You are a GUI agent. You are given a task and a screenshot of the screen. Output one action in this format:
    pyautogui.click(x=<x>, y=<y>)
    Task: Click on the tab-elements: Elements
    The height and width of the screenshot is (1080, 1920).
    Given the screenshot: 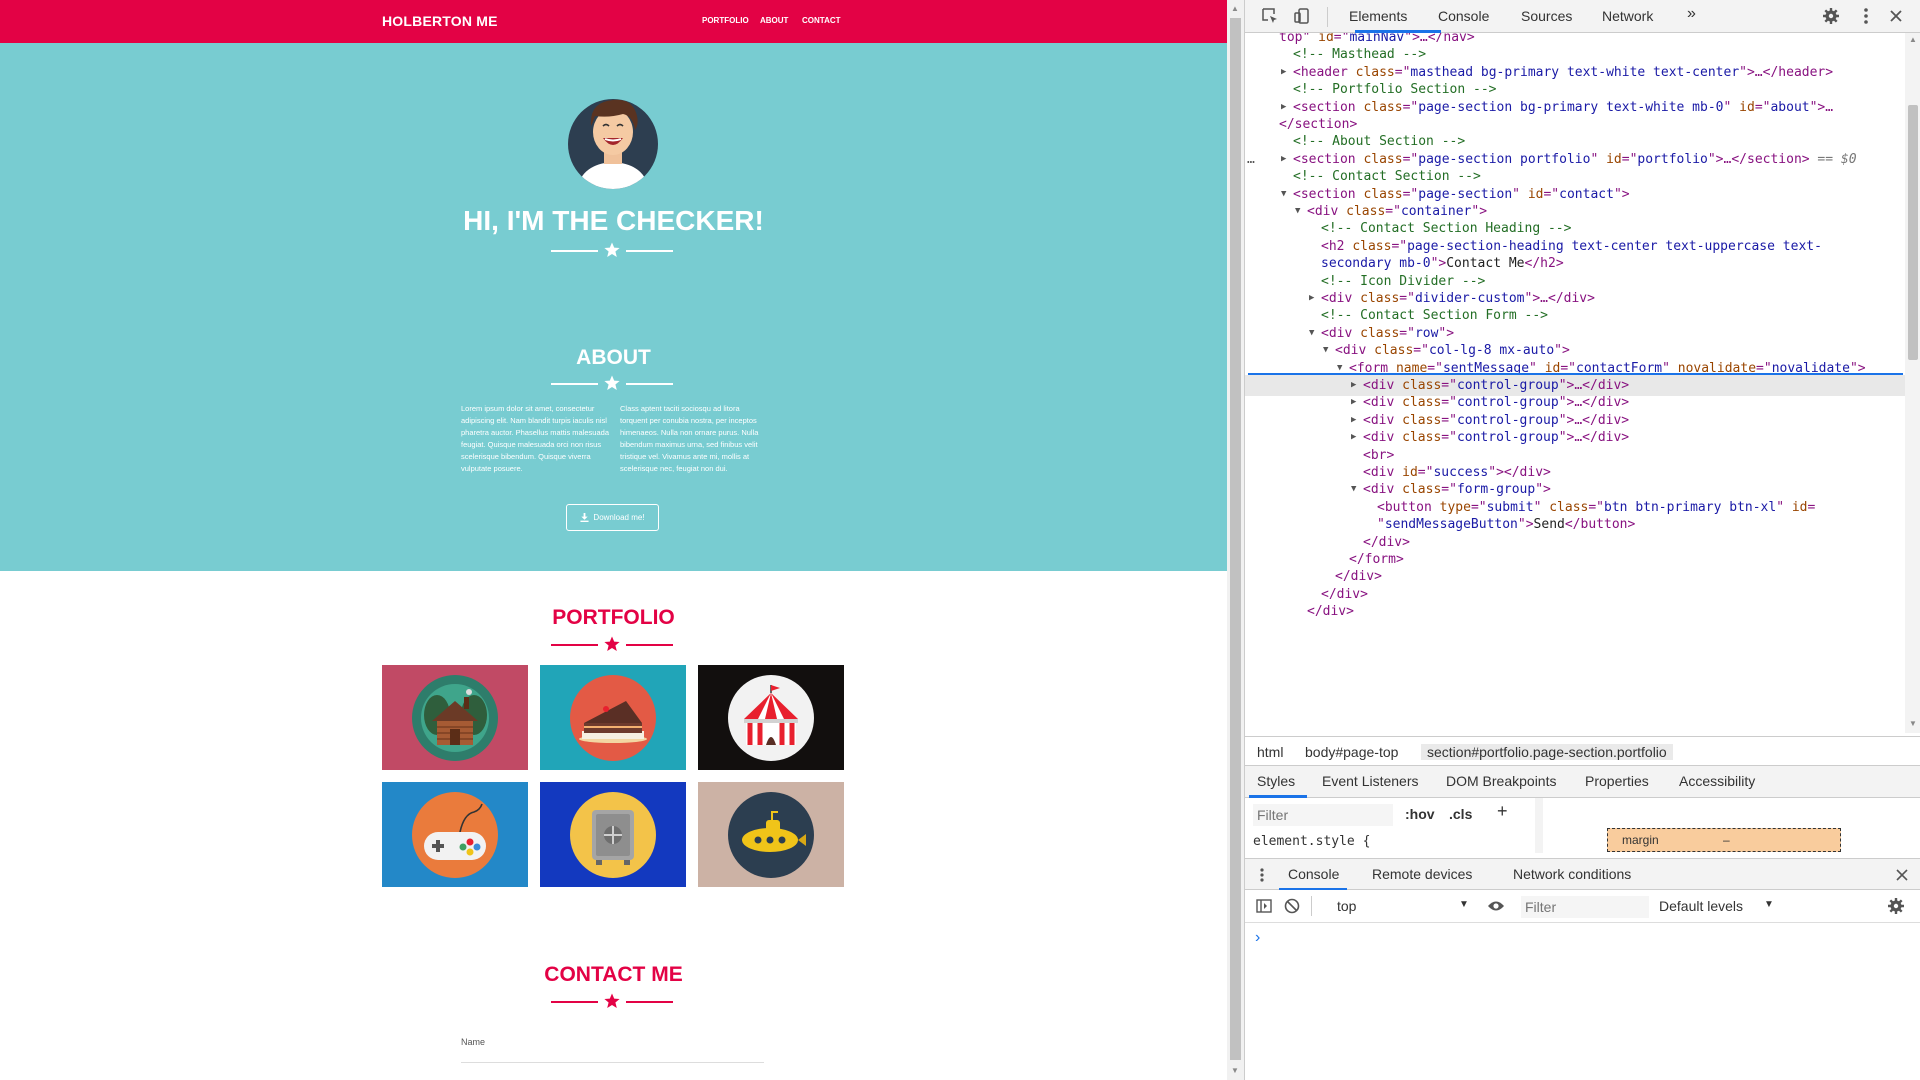 What is the action you would take?
    pyautogui.click(x=1378, y=16)
    